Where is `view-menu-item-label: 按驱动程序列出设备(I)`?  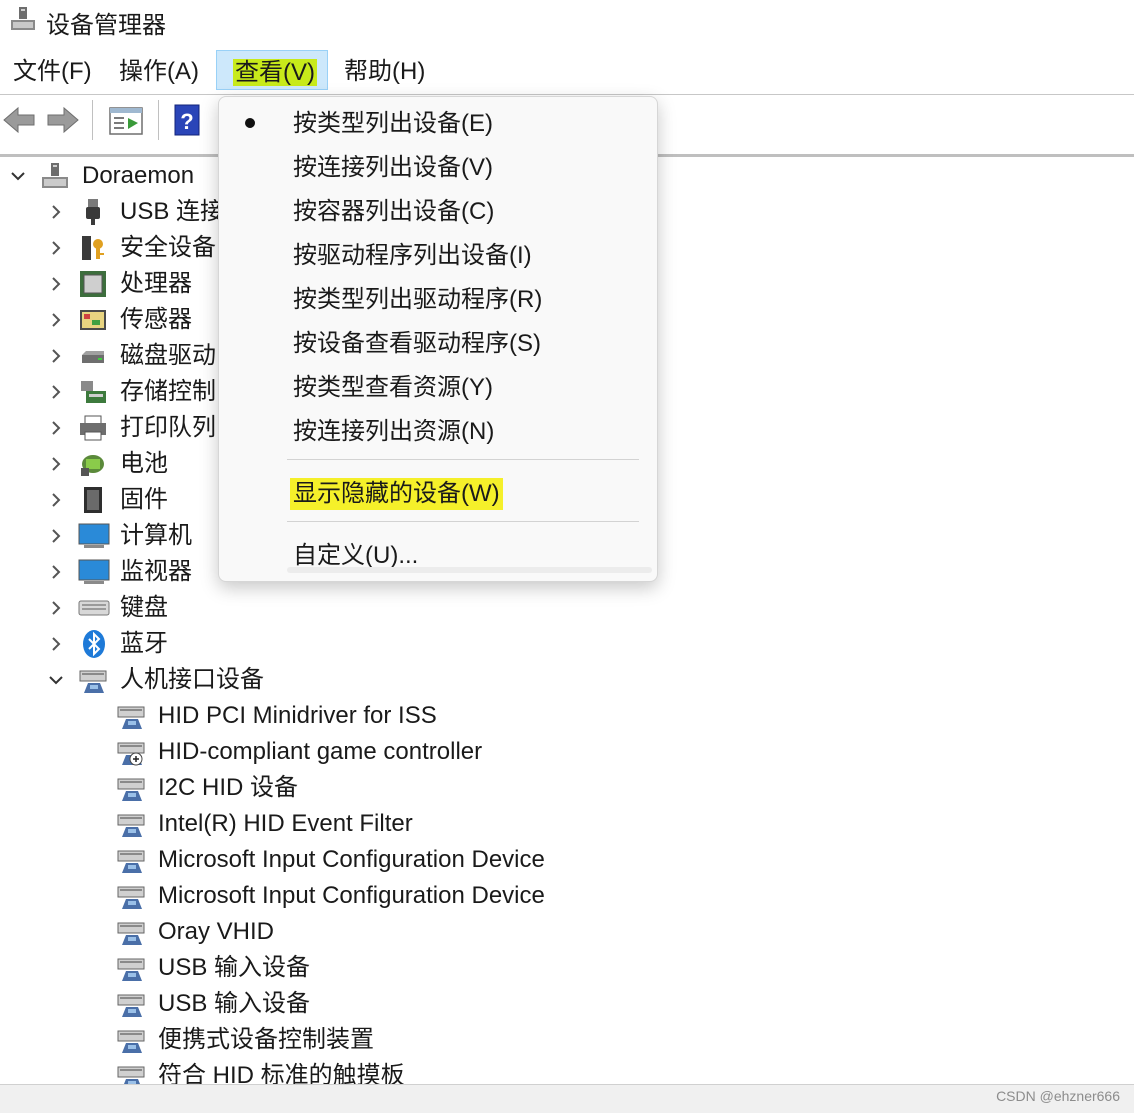 view-menu-item-label: 按驱动程序列出设备(I) is located at coordinates (412, 255).